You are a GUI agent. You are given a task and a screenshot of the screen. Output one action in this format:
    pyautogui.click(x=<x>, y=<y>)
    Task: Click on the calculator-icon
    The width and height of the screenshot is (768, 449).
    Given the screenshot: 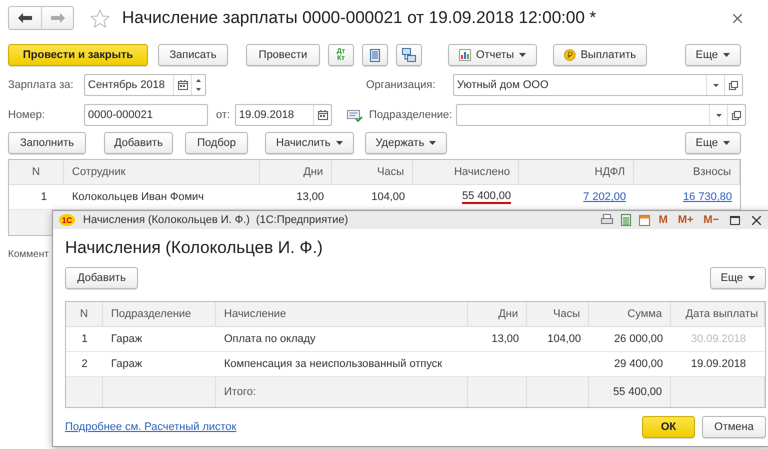 What is the action you would take?
    pyautogui.click(x=625, y=220)
    